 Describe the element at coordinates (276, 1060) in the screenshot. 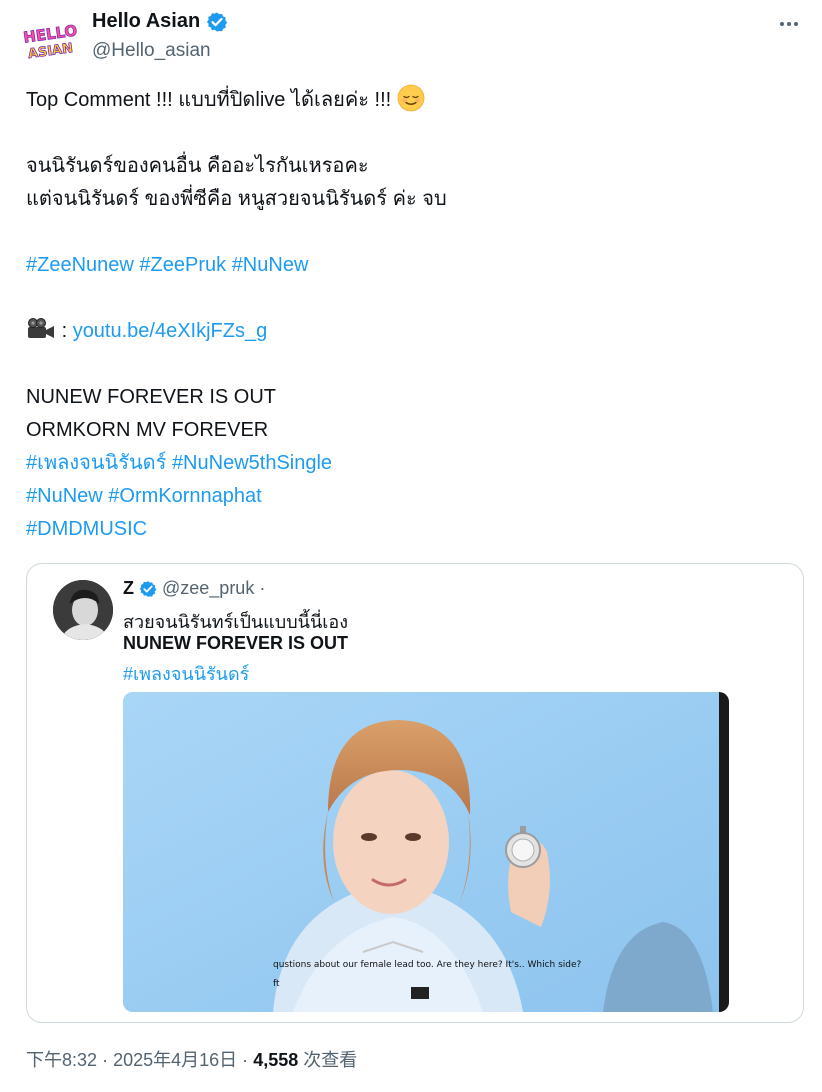

I see `view-count: 4,558` at that location.